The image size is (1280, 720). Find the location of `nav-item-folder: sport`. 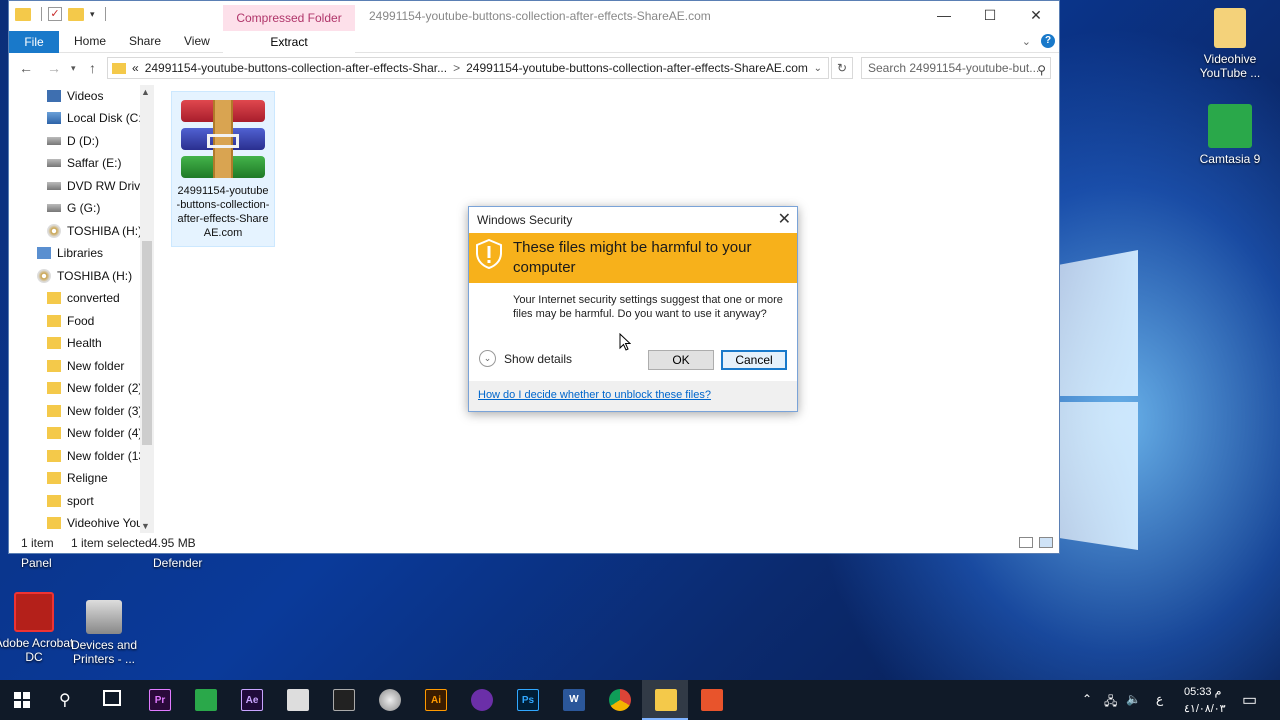

nav-item-folder: sport is located at coordinates (70, 501).